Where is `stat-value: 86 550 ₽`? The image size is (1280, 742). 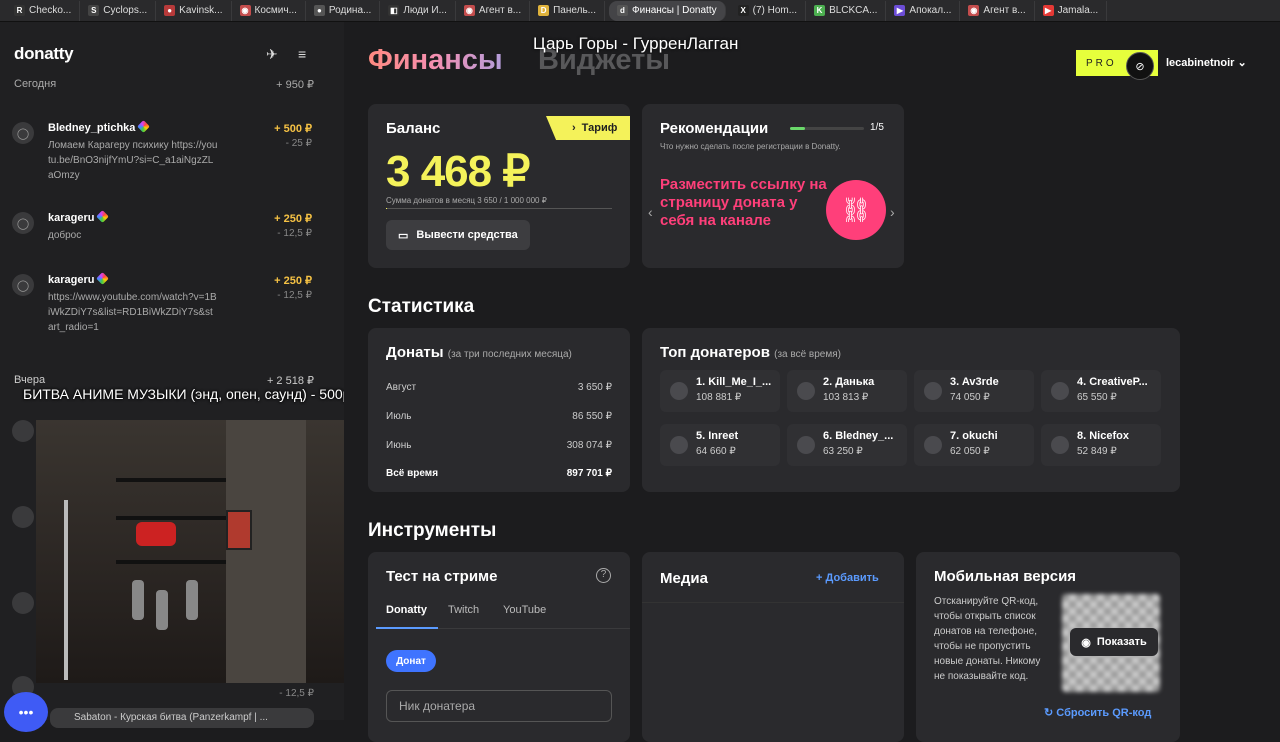
stat-value: 86 550 ₽ is located at coordinates (592, 416).